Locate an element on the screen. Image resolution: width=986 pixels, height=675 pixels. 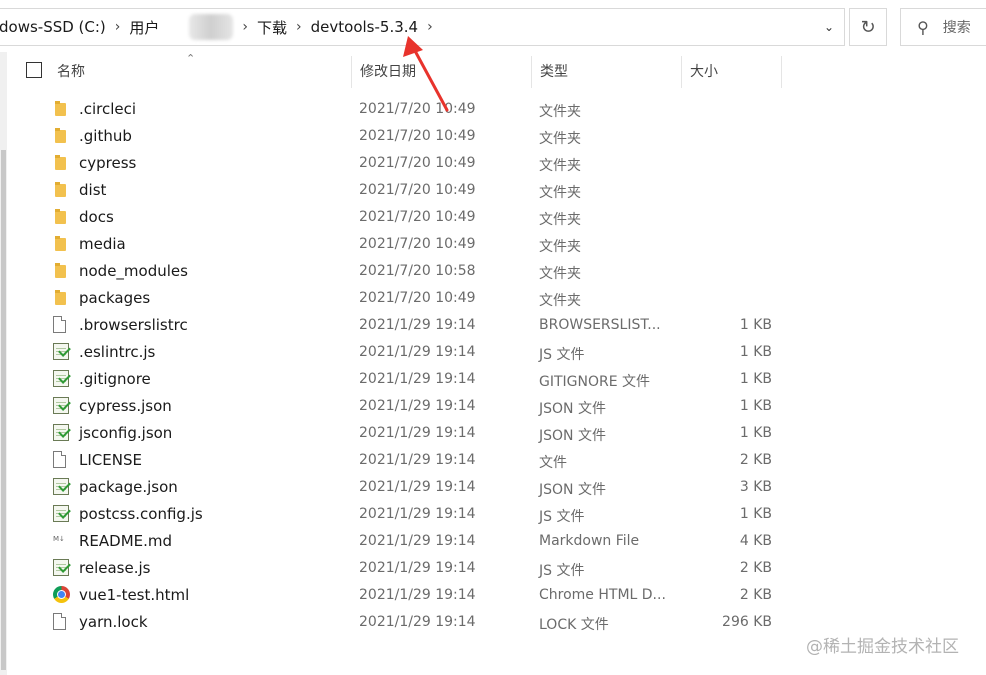
file-name: cypress.json is located at coordinates (125, 406).